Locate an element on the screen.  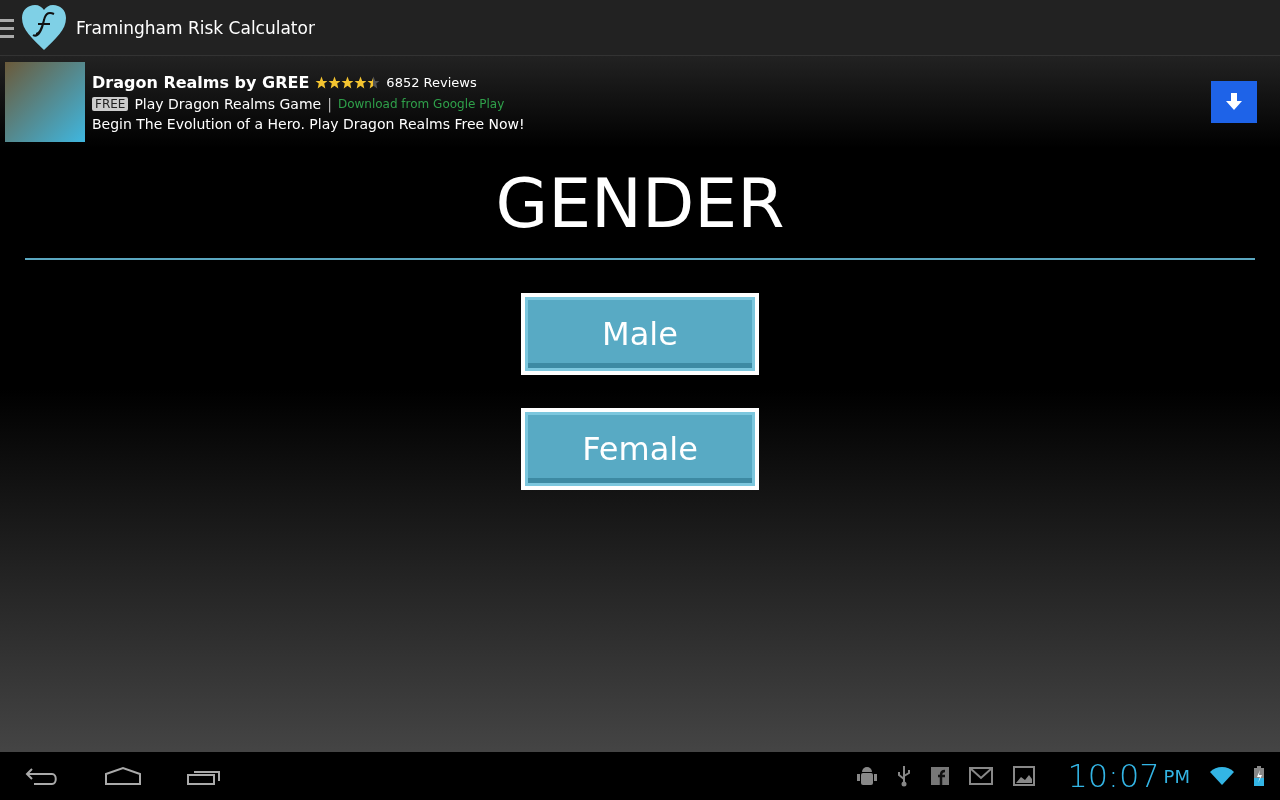
review-count: 6852 Reviews is located at coordinates (431, 82).